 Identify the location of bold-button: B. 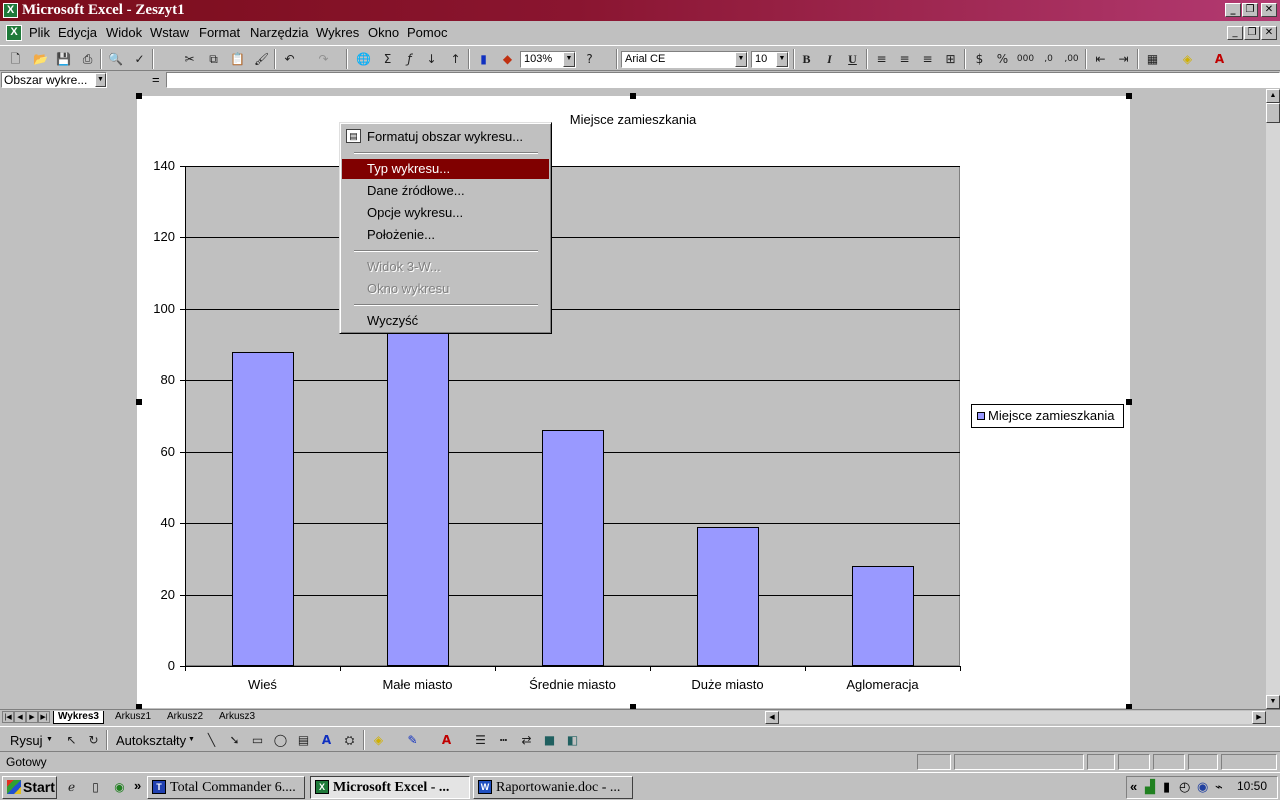
(806, 59).